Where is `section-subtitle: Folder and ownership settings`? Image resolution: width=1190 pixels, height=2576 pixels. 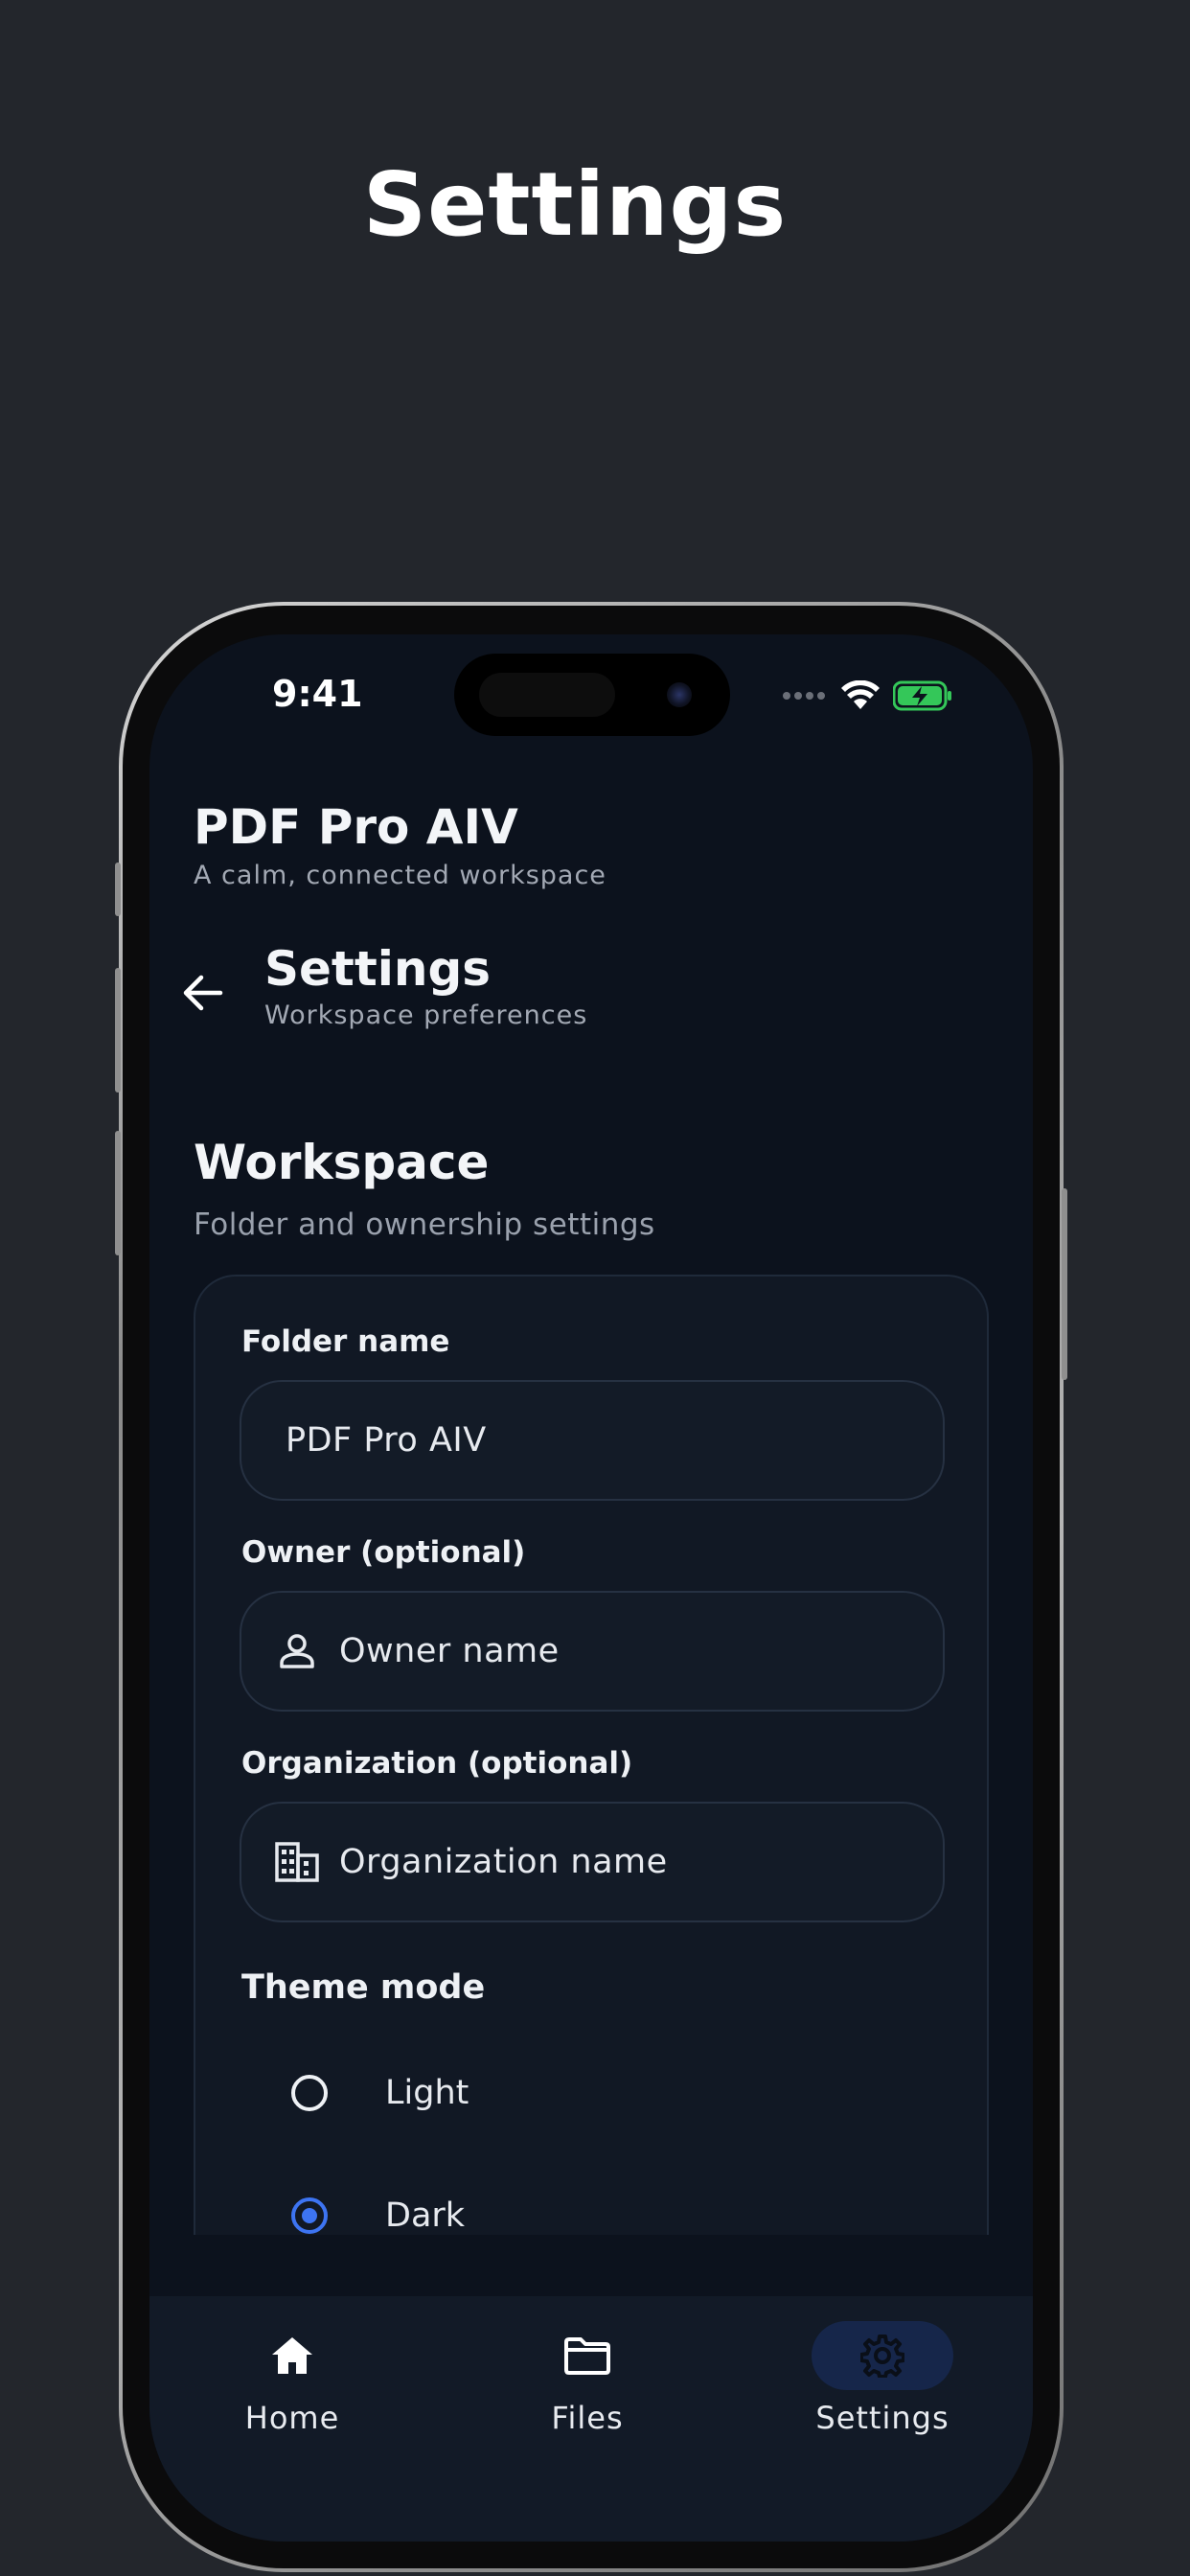
section-subtitle: Folder and ownership settings is located at coordinates (425, 1225).